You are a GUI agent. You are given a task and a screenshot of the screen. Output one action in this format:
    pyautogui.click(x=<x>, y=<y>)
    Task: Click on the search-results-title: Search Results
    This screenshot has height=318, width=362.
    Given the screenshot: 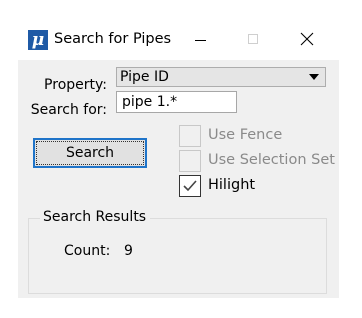 What is the action you would take?
    pyautogui.click(x=95, y=217)
    